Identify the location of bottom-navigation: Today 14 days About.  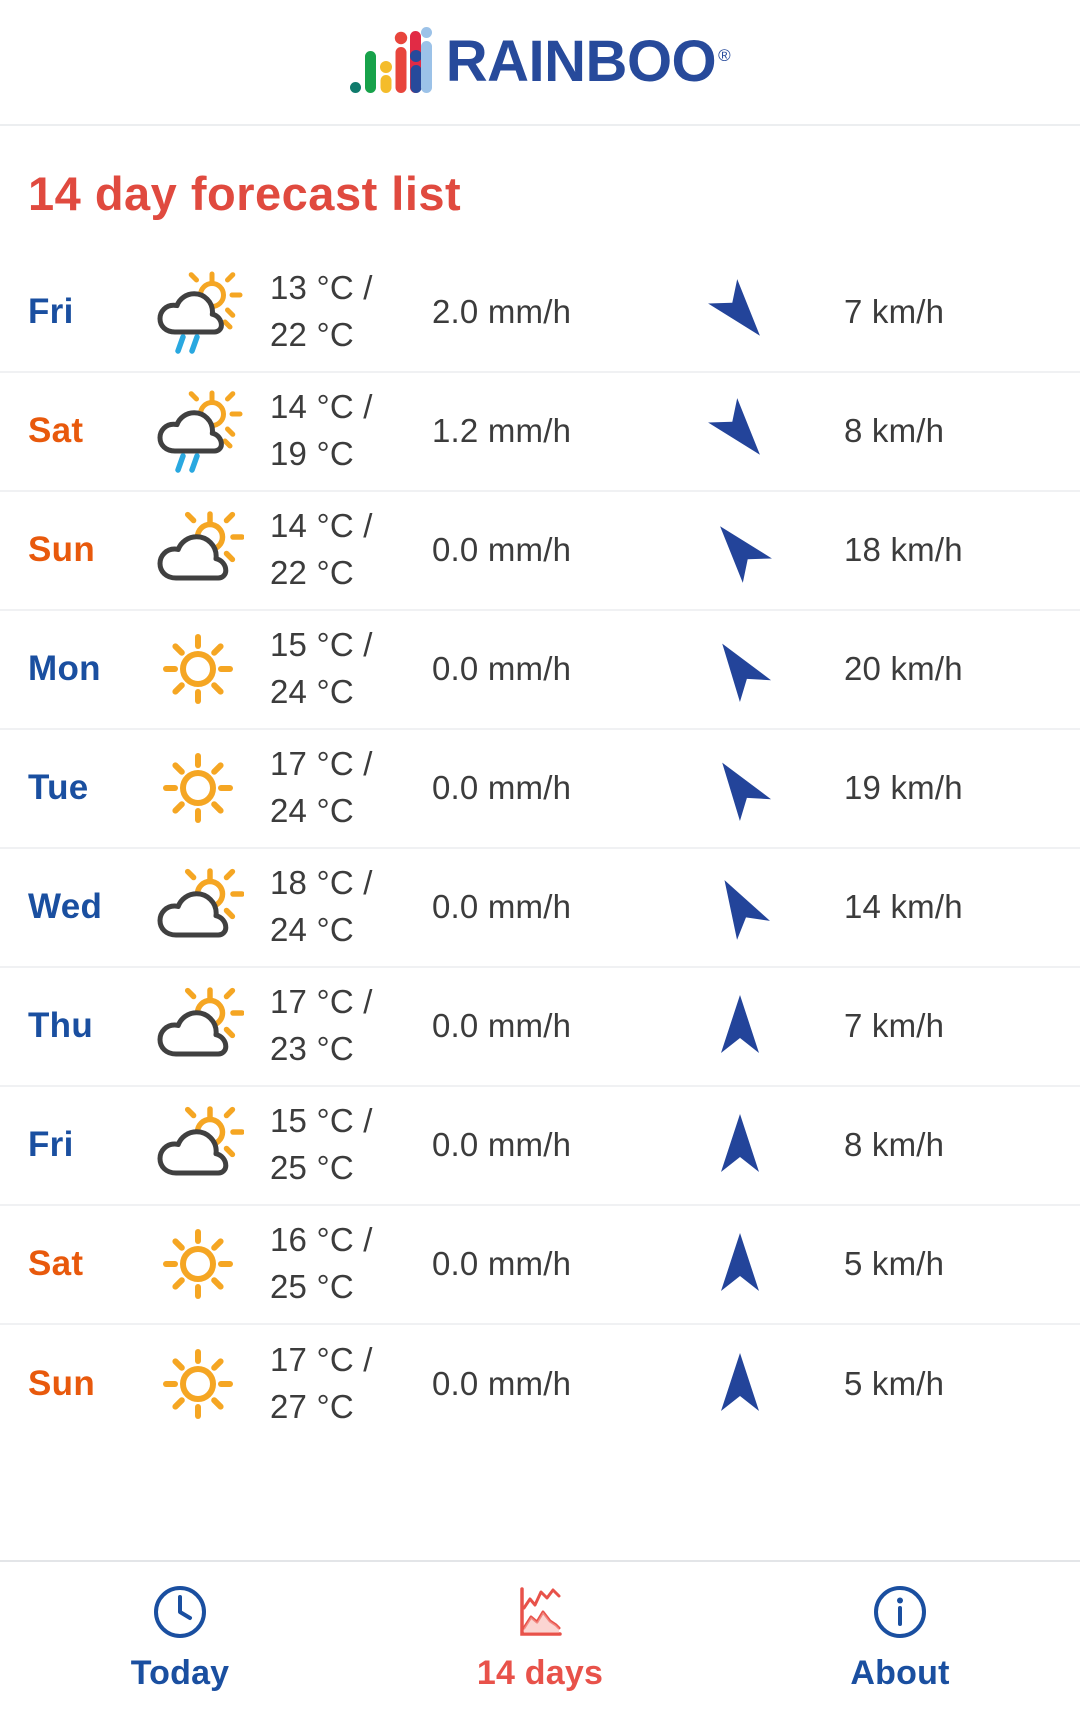
(540, 1645).